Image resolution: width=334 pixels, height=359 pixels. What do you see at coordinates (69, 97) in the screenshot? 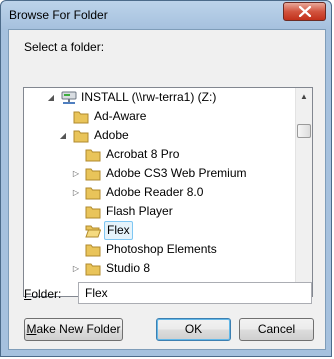
I see `network-drive-icon` at bounding box center [69, 97].